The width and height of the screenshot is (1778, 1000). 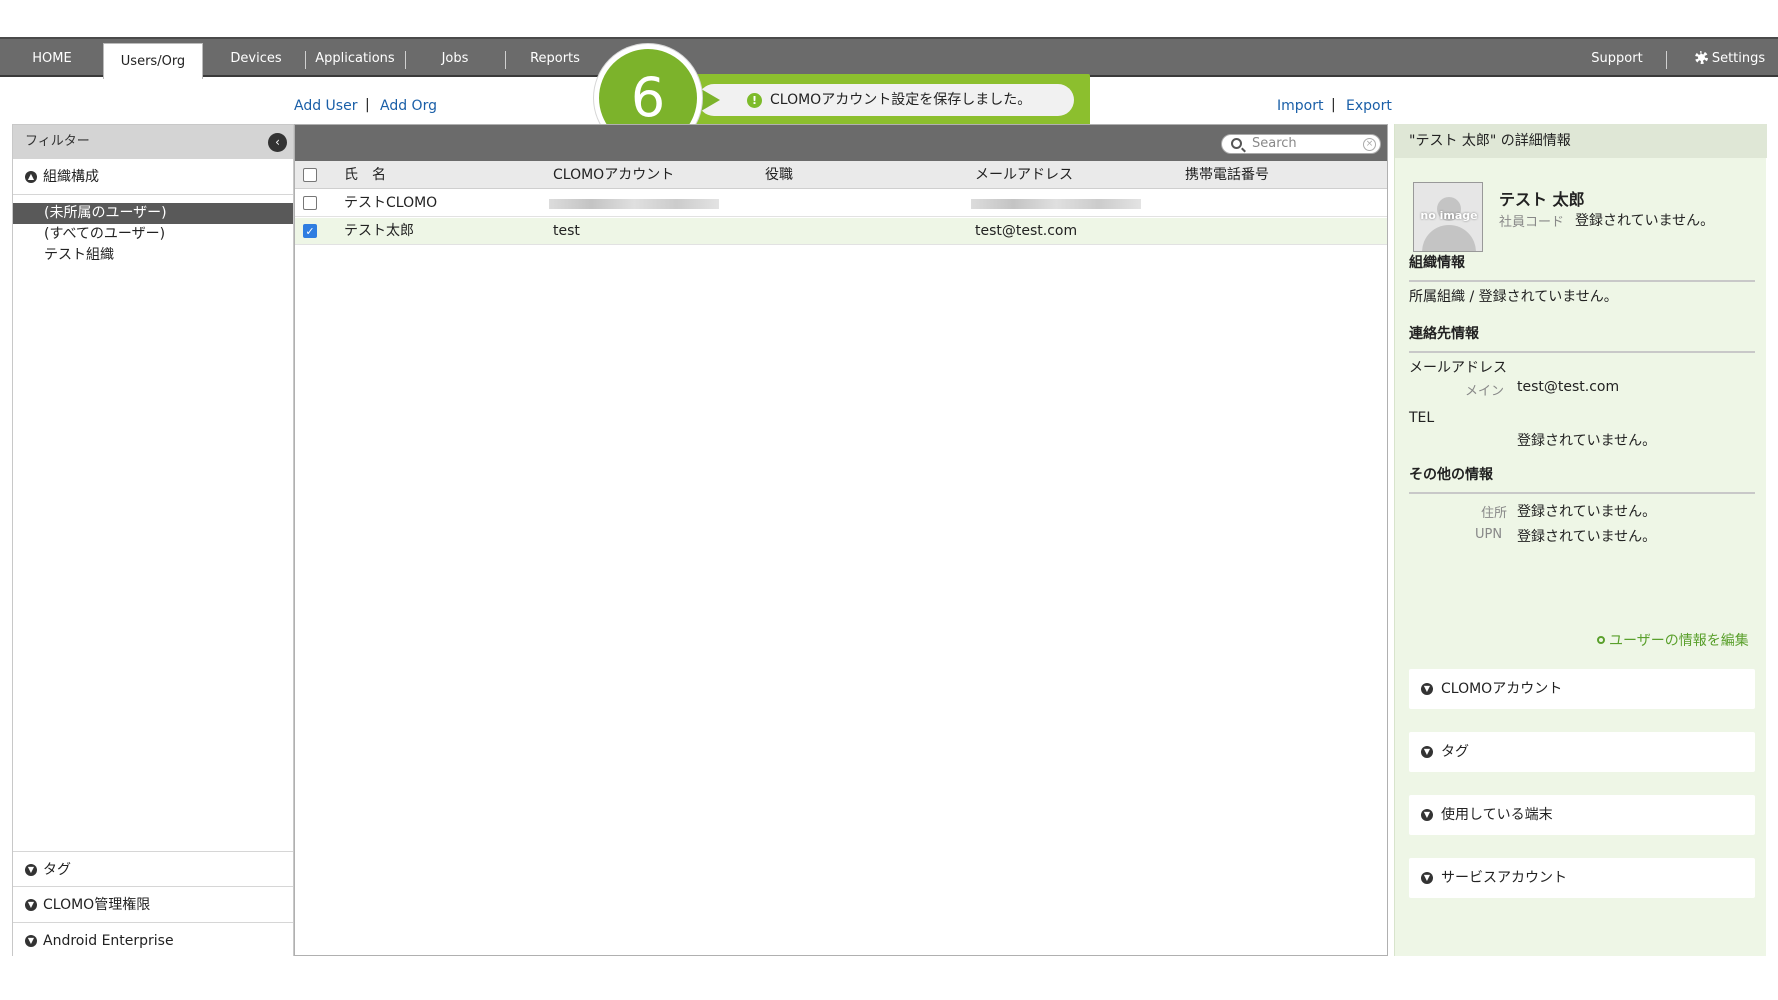 What do you see at coordinates (1236, 143) in the screenshot?
I see `search-icon` at bounding box center [1236, 143].